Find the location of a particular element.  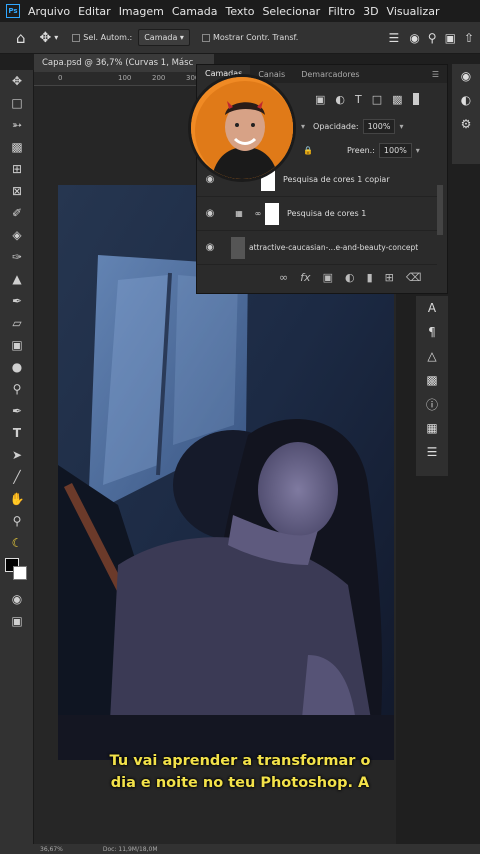

panel-menu-icon: ☰ is located at coordinates (435, 74).